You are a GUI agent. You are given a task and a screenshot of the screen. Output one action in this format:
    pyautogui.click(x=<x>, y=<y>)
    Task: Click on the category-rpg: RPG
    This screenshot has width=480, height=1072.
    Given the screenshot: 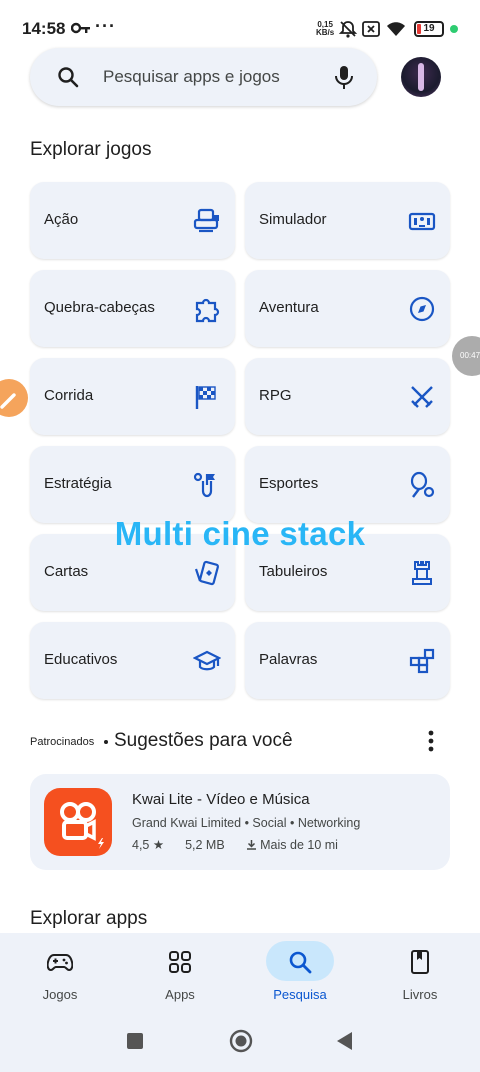 What is the action you would take?
    pyautogui.click(x=347, y=396)
    